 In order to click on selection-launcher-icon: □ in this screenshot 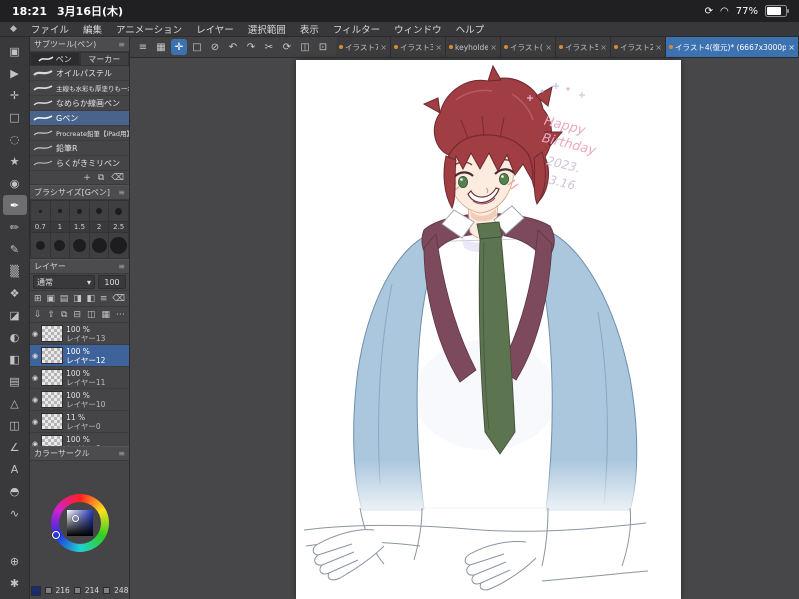, I will do `click(197, 47)`.